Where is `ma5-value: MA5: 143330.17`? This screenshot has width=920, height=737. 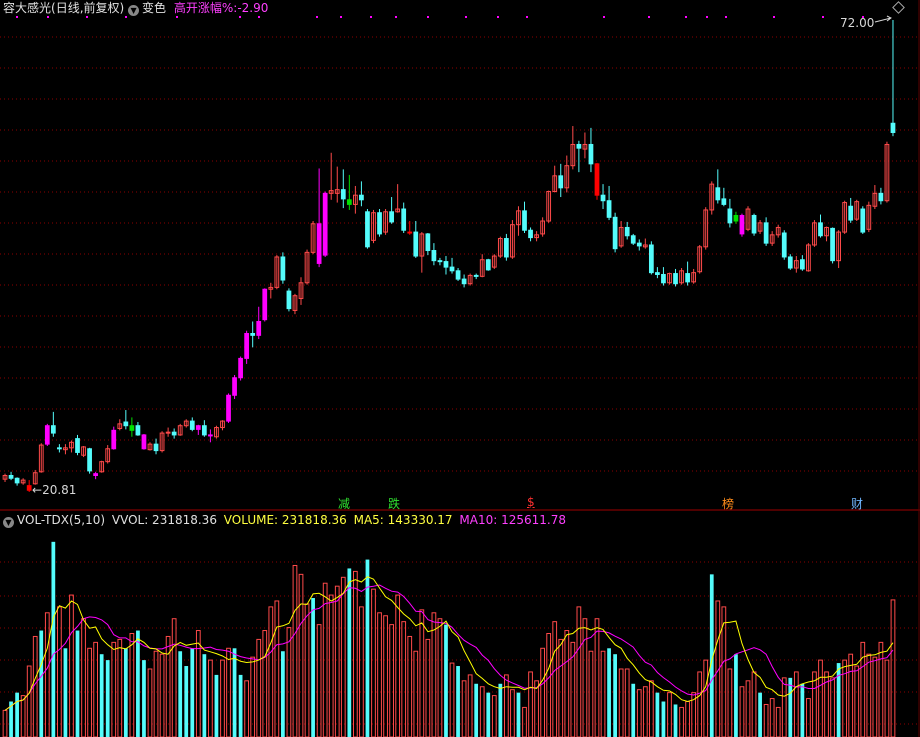 ma5-value: MA5: 143330.17 is located at coordinates (403, 520).